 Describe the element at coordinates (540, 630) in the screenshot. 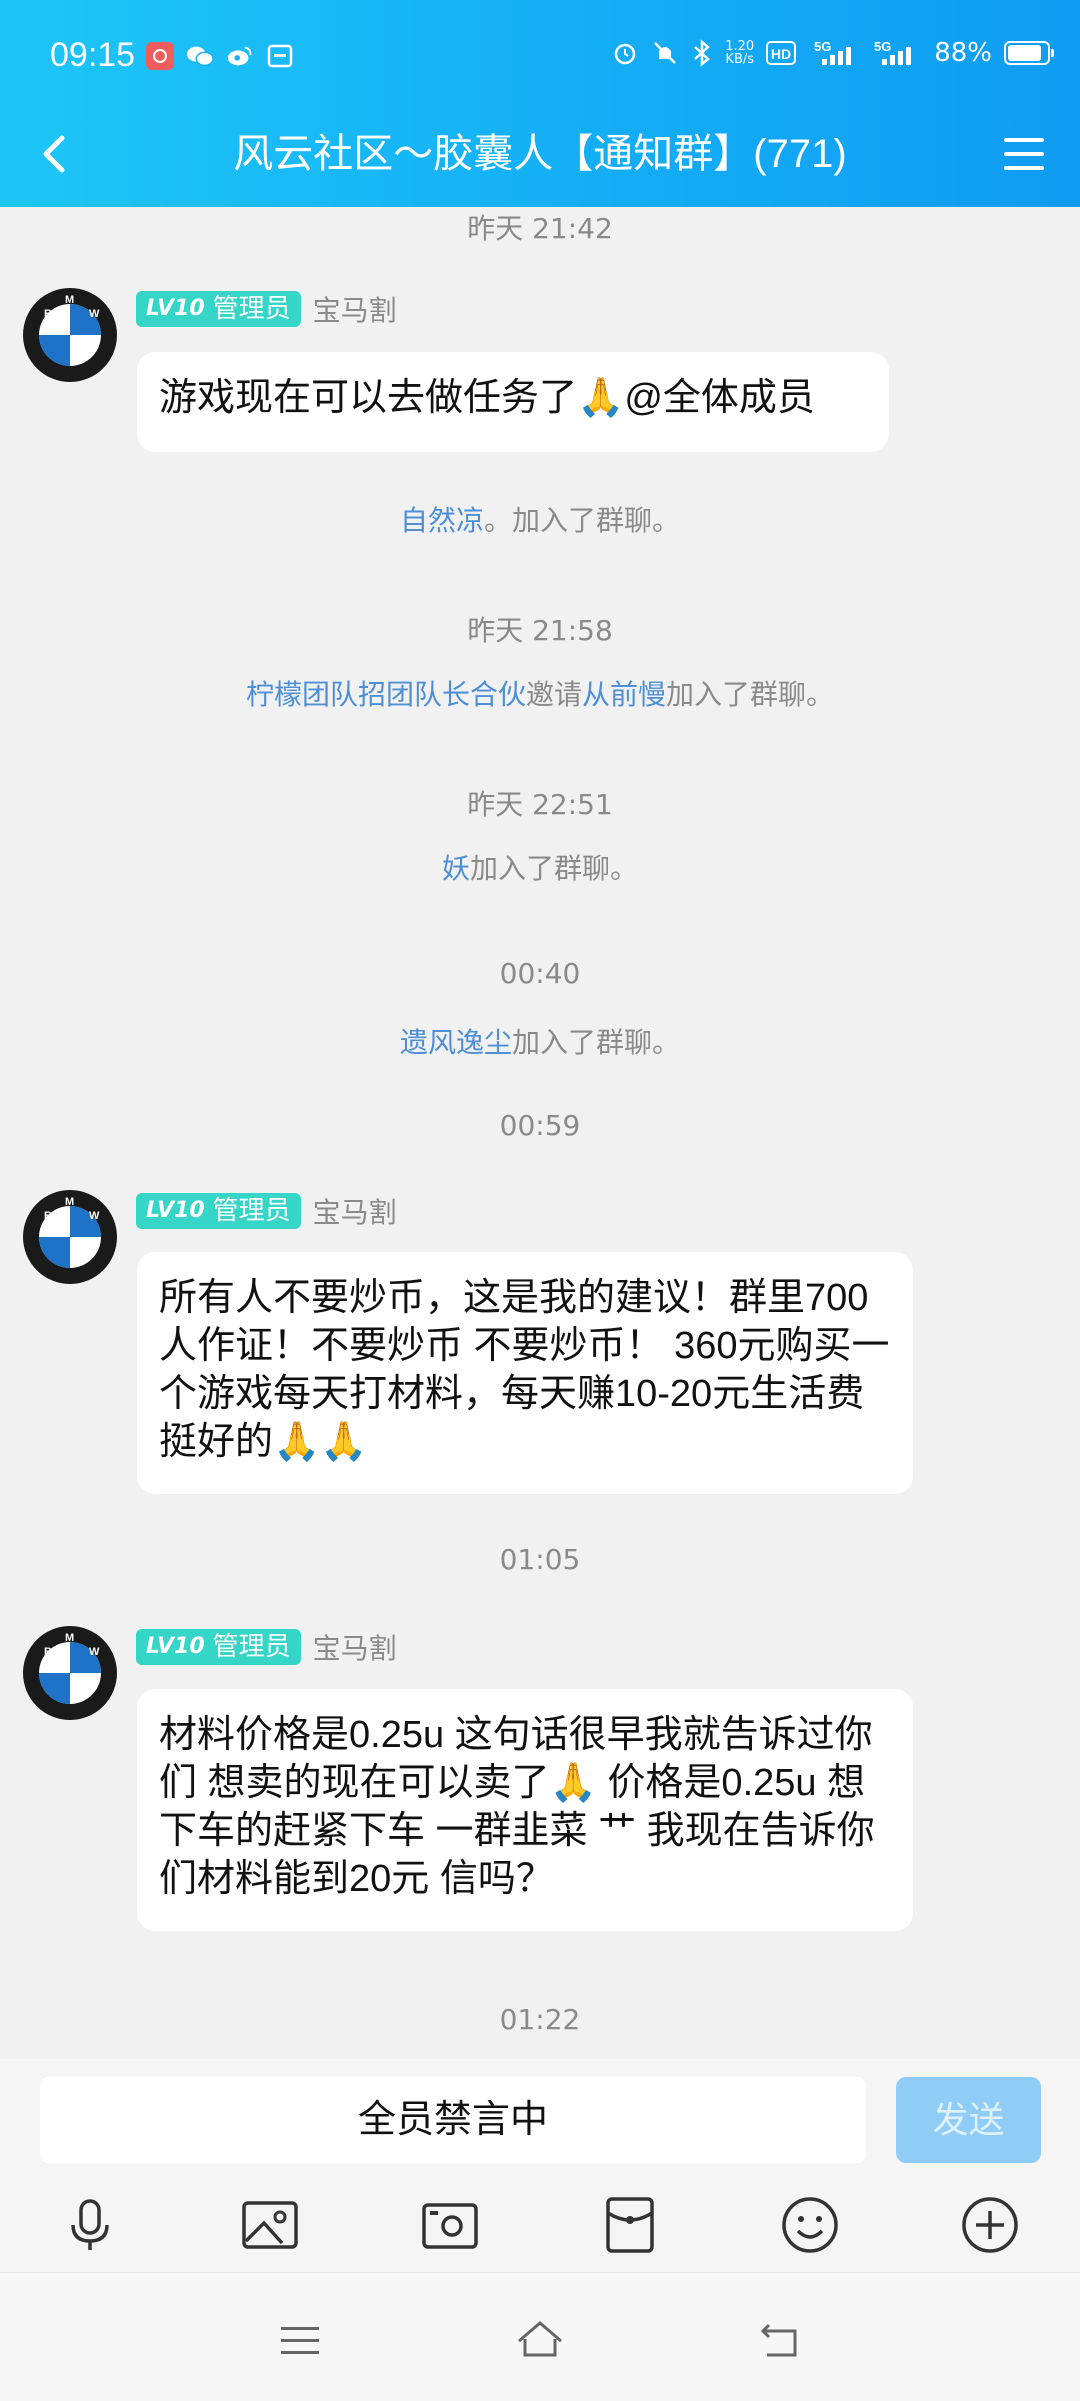

I see `timestamp: 昨天 21:58` at that location.